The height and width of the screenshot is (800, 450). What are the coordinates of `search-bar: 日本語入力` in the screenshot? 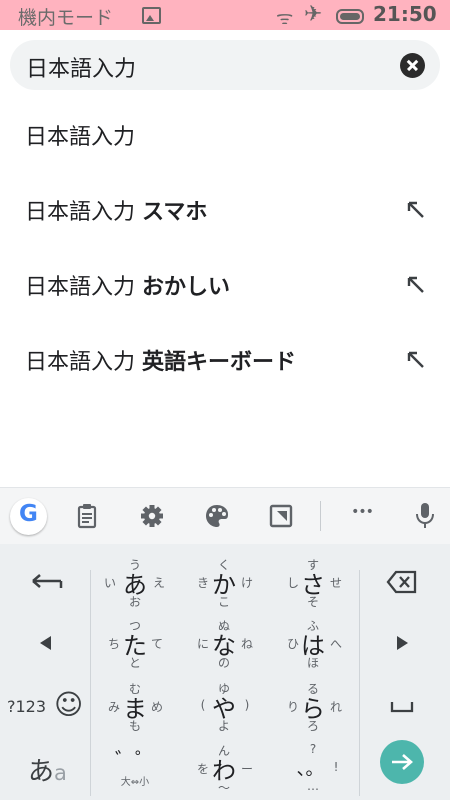 It's located at (225, 65).